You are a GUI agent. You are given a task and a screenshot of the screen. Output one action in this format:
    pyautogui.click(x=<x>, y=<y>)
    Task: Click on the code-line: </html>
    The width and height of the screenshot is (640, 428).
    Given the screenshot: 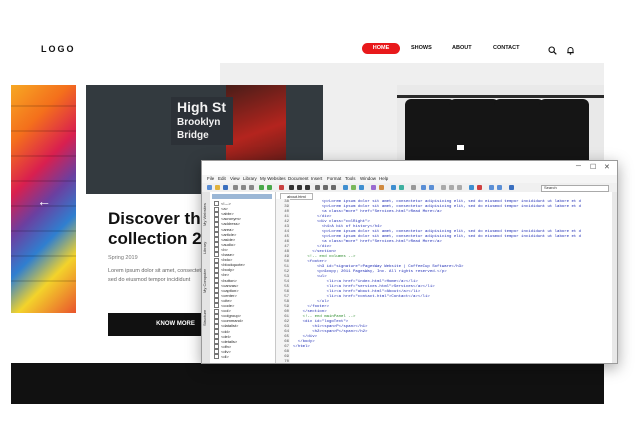 What is the action you would take?
    pyautogui.click(x=301, y=347)
    